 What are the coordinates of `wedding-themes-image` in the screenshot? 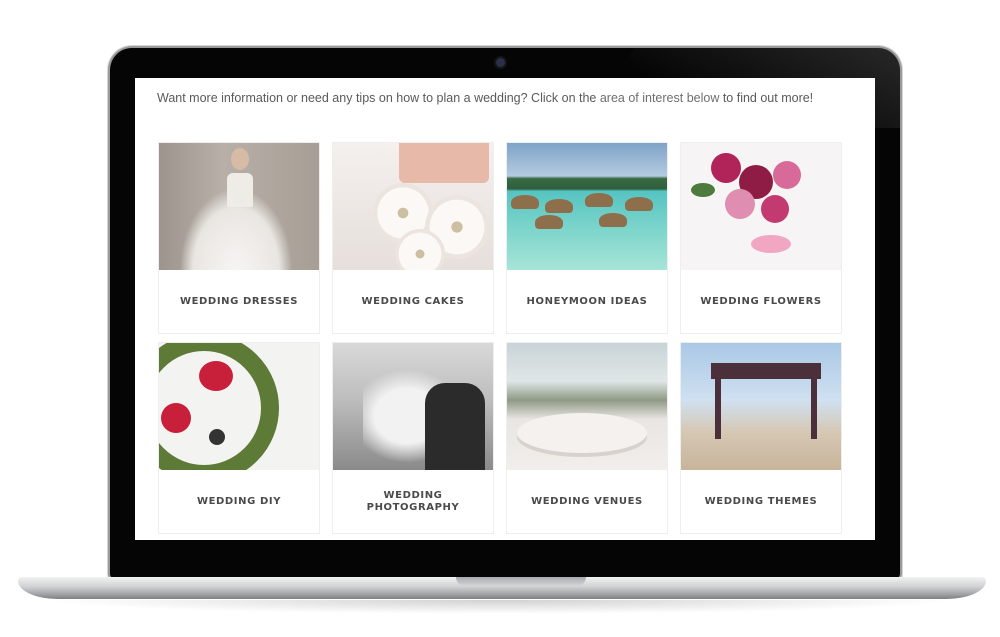 It's located at (761, 406).